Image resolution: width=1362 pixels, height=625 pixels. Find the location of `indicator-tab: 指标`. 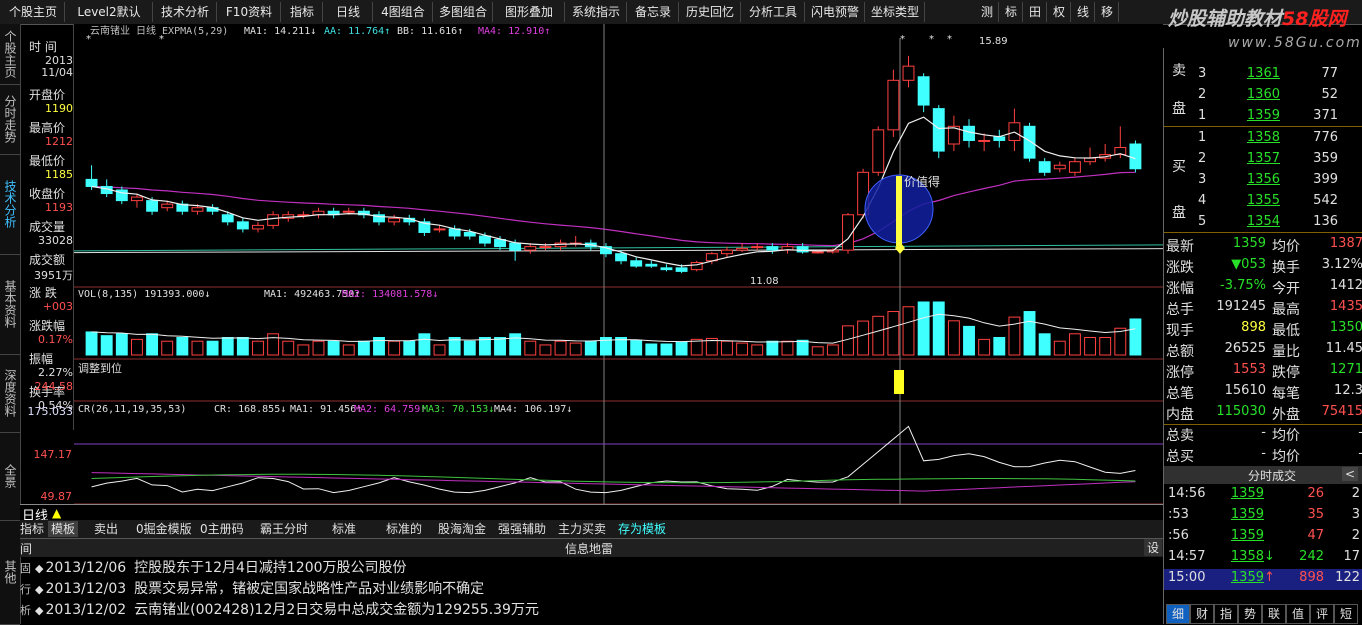

indicator-tab: 指标 is located at coordinates (32, 529).